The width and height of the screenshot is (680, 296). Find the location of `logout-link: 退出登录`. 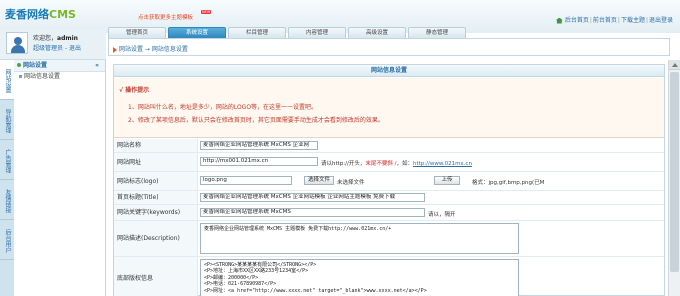

logout-link: 退出登录 is located at coordinates (661, 20).